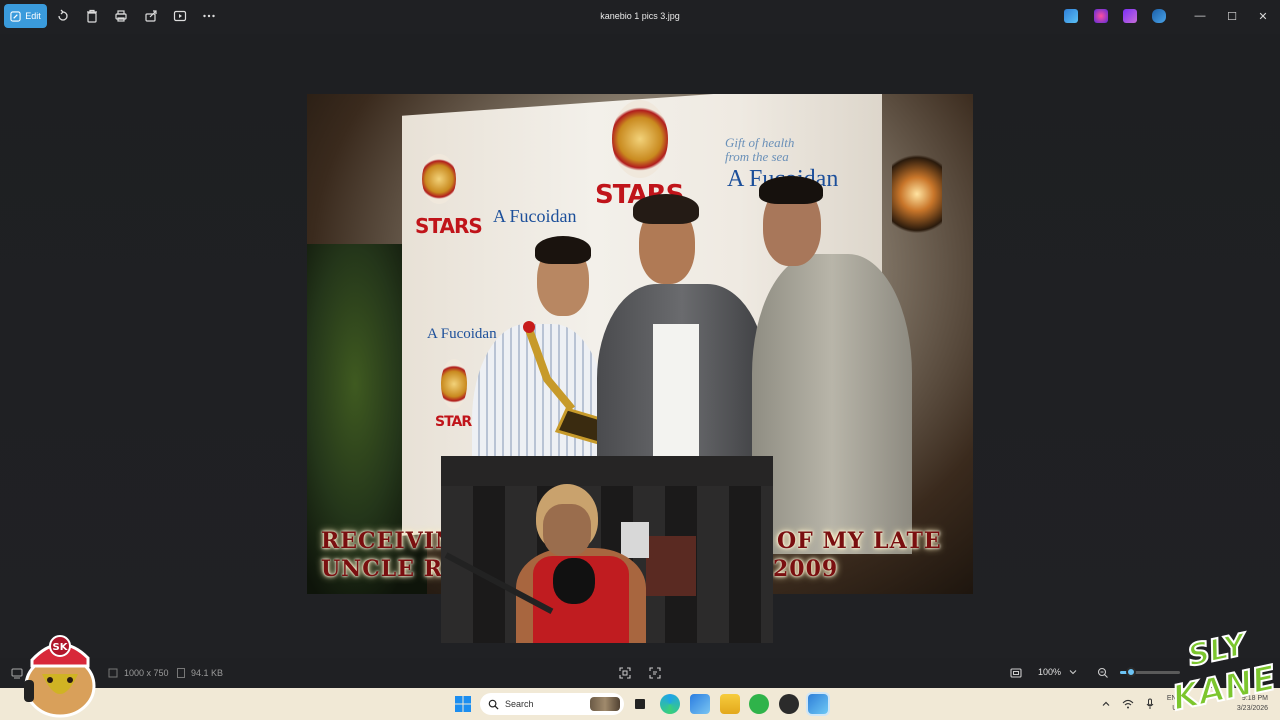 This screenshot has width=1280, height=720. Describe the element at coordinates (1073, 672) in the screenshot. I see `chevron-down-icon` at that location.